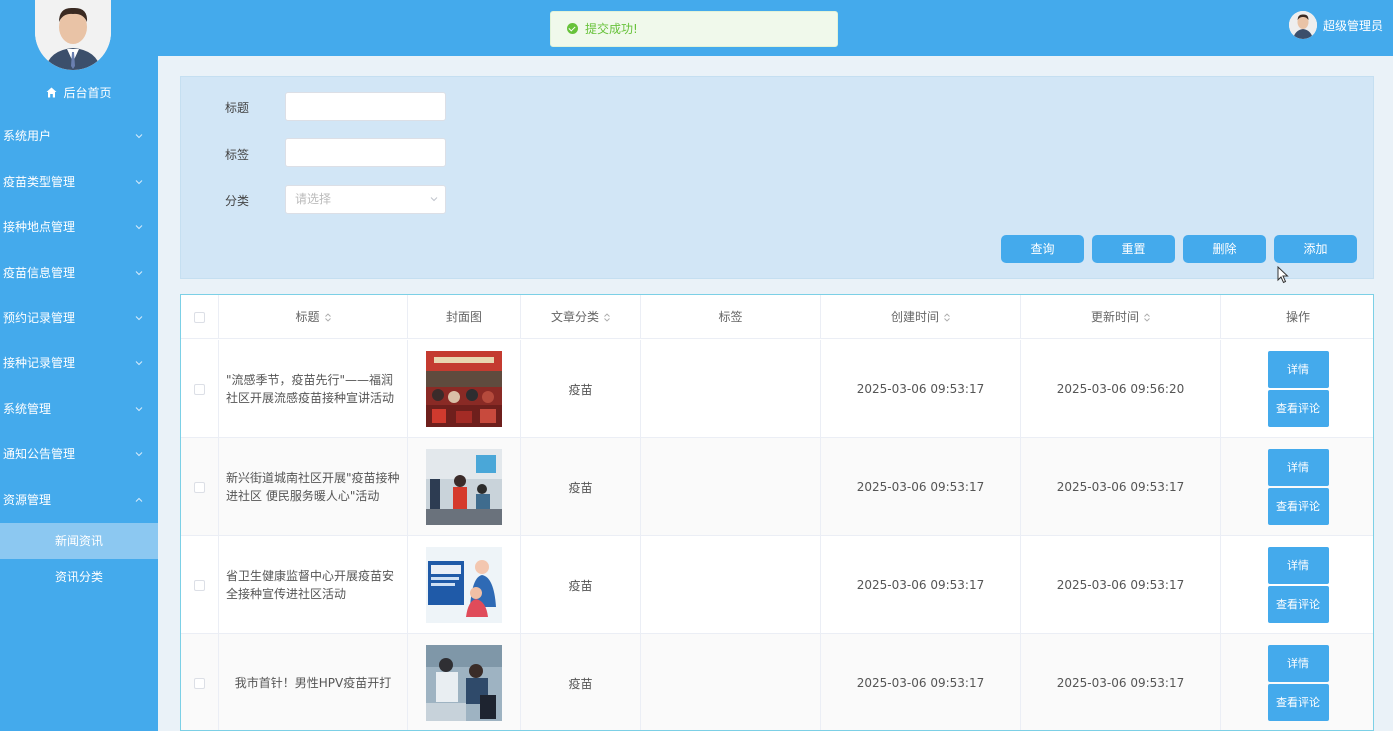 The height and width of the screenshot is (731, 1393). What do you see at coordinates (730, 317) in the screenshot?
I see `th-tags-label: 标签` at bounding box center [730, 317].